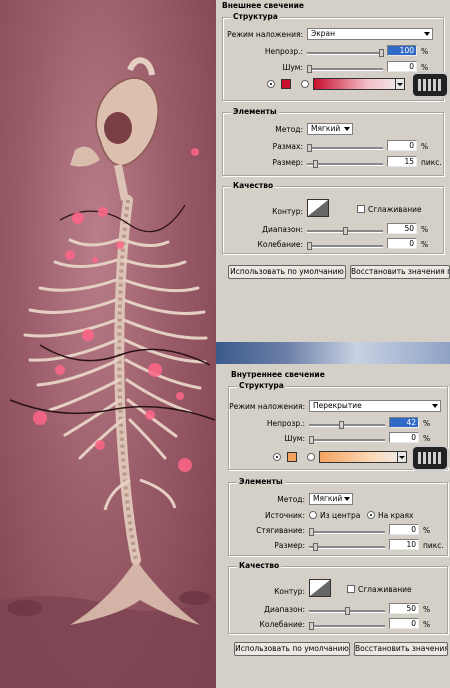 The height and width of the screenshot is (688, 450). I want to click on source-center-radio, so click(313, 515).